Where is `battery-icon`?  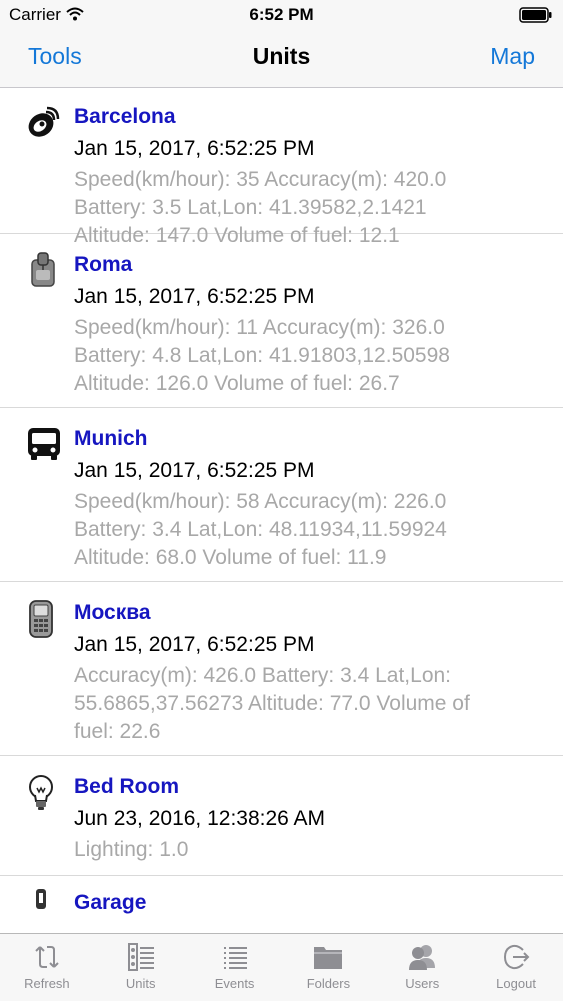
battery-icon is located at coordinates (536, 17).